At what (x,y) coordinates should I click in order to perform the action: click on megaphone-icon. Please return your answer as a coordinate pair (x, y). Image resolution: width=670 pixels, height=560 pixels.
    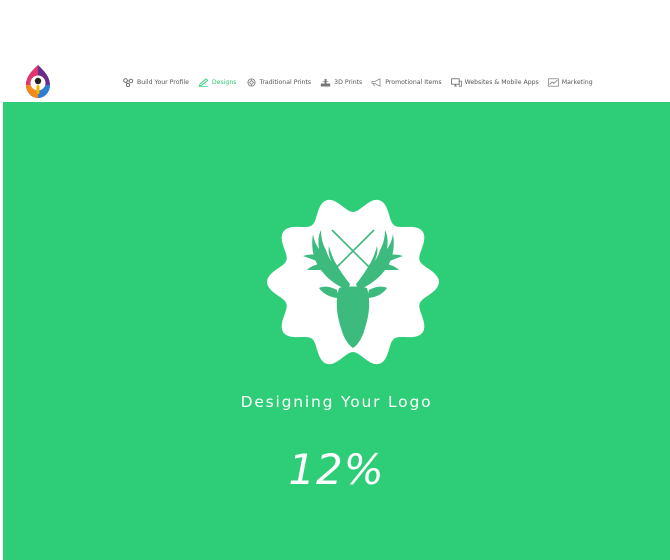
    Looking at the image, I should click on (376, 82).